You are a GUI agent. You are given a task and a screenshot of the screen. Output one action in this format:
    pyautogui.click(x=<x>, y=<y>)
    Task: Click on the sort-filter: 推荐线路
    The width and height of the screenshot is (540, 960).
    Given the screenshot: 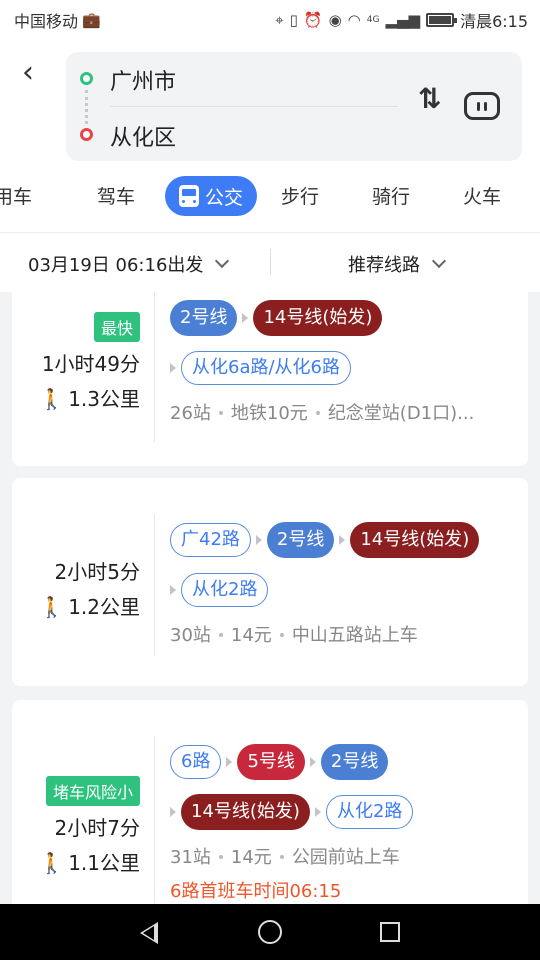 What is the action you would take?
    pyautogui.click(x=397, y=264)
    